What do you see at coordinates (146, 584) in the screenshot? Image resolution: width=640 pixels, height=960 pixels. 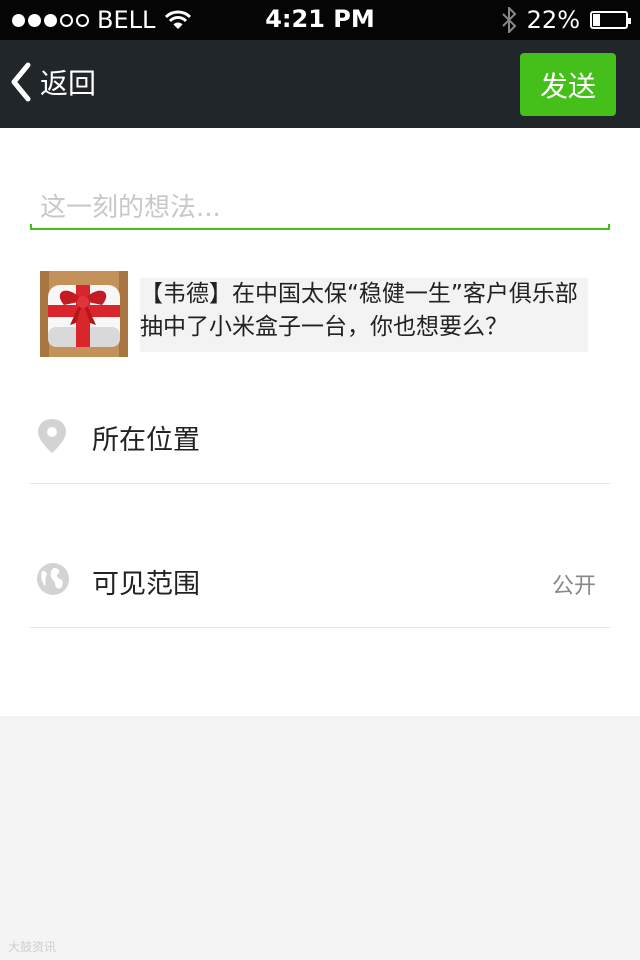 I see `visibility-label: 可见范围` at bounding box center [146, 584].